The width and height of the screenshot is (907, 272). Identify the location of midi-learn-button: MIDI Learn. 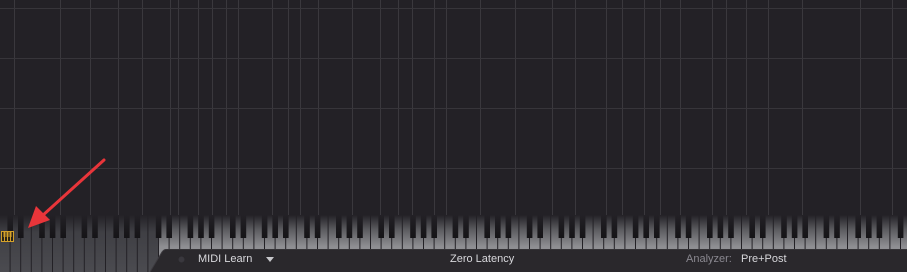
(225, 259).